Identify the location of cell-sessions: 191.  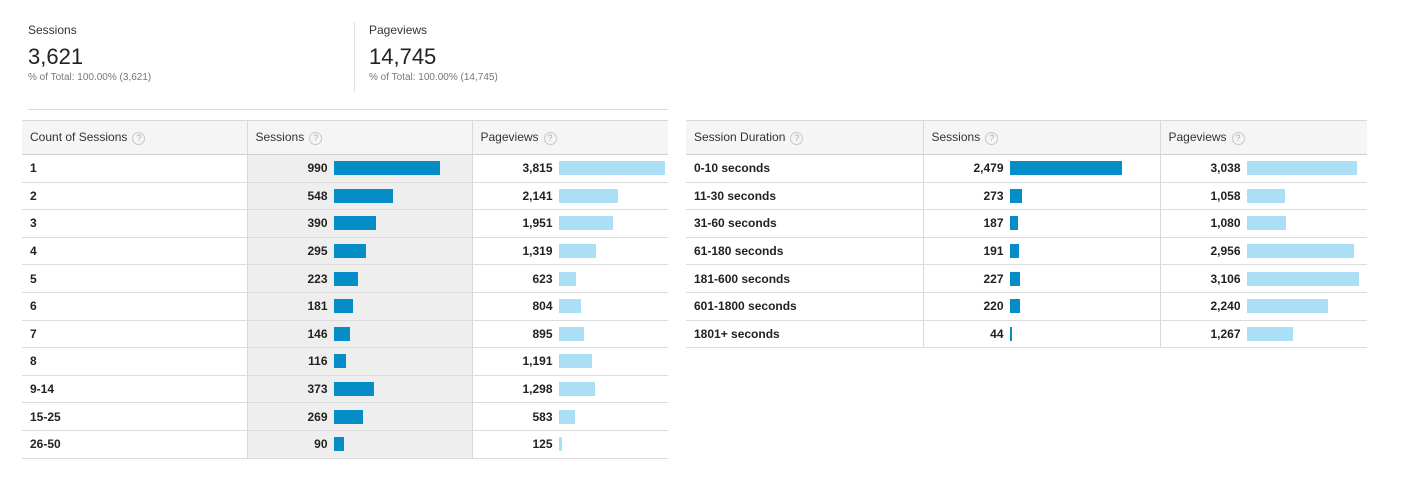
(1041, 251).